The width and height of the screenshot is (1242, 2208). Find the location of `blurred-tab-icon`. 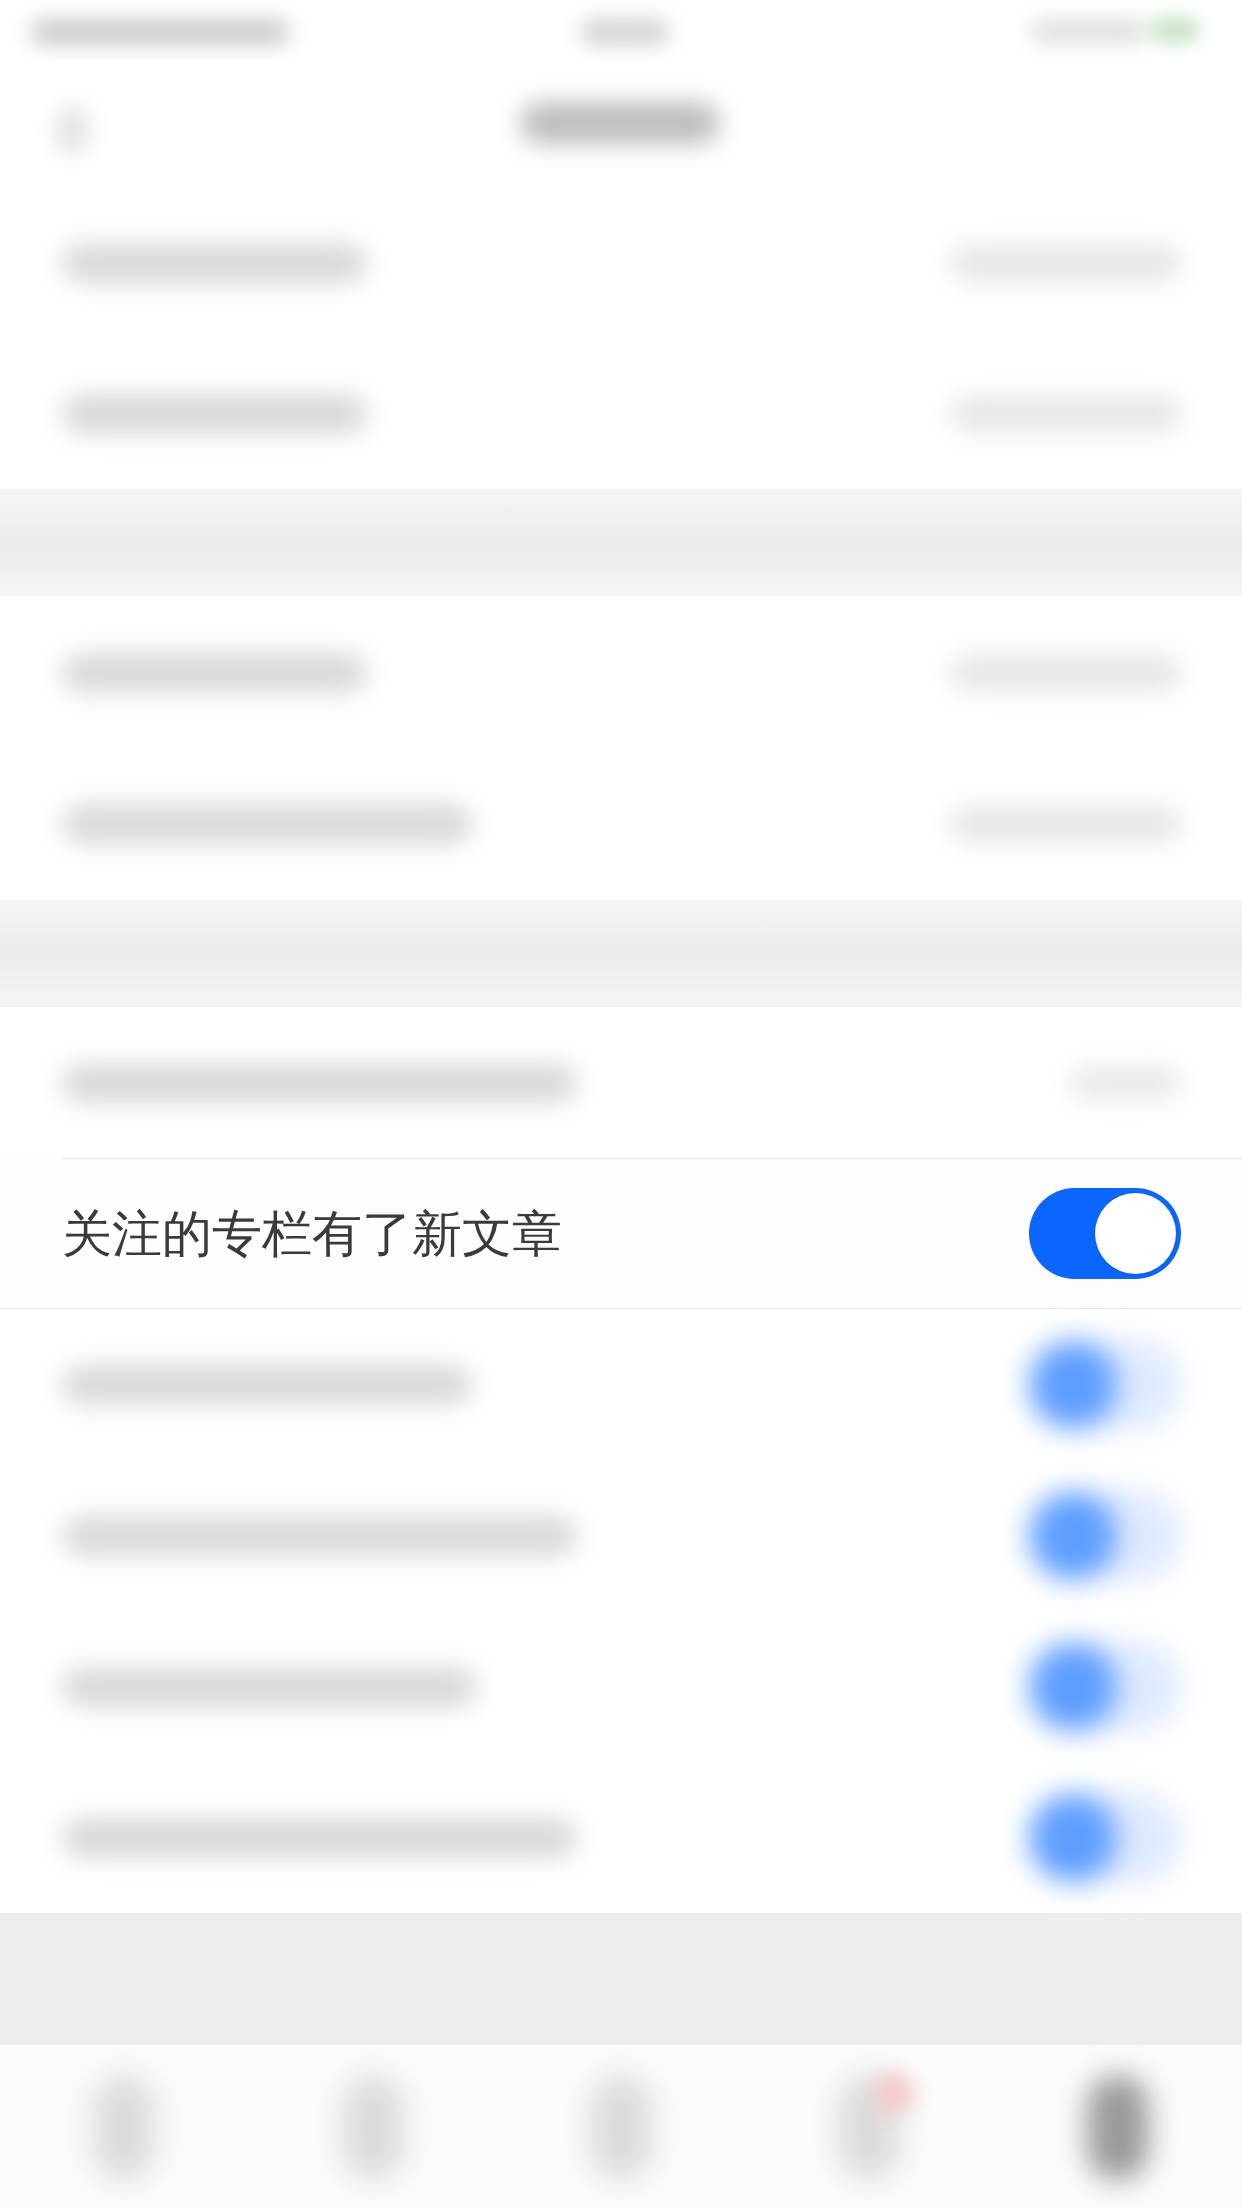

blurred-tab-icon is located at coordinates (1117, 2127).